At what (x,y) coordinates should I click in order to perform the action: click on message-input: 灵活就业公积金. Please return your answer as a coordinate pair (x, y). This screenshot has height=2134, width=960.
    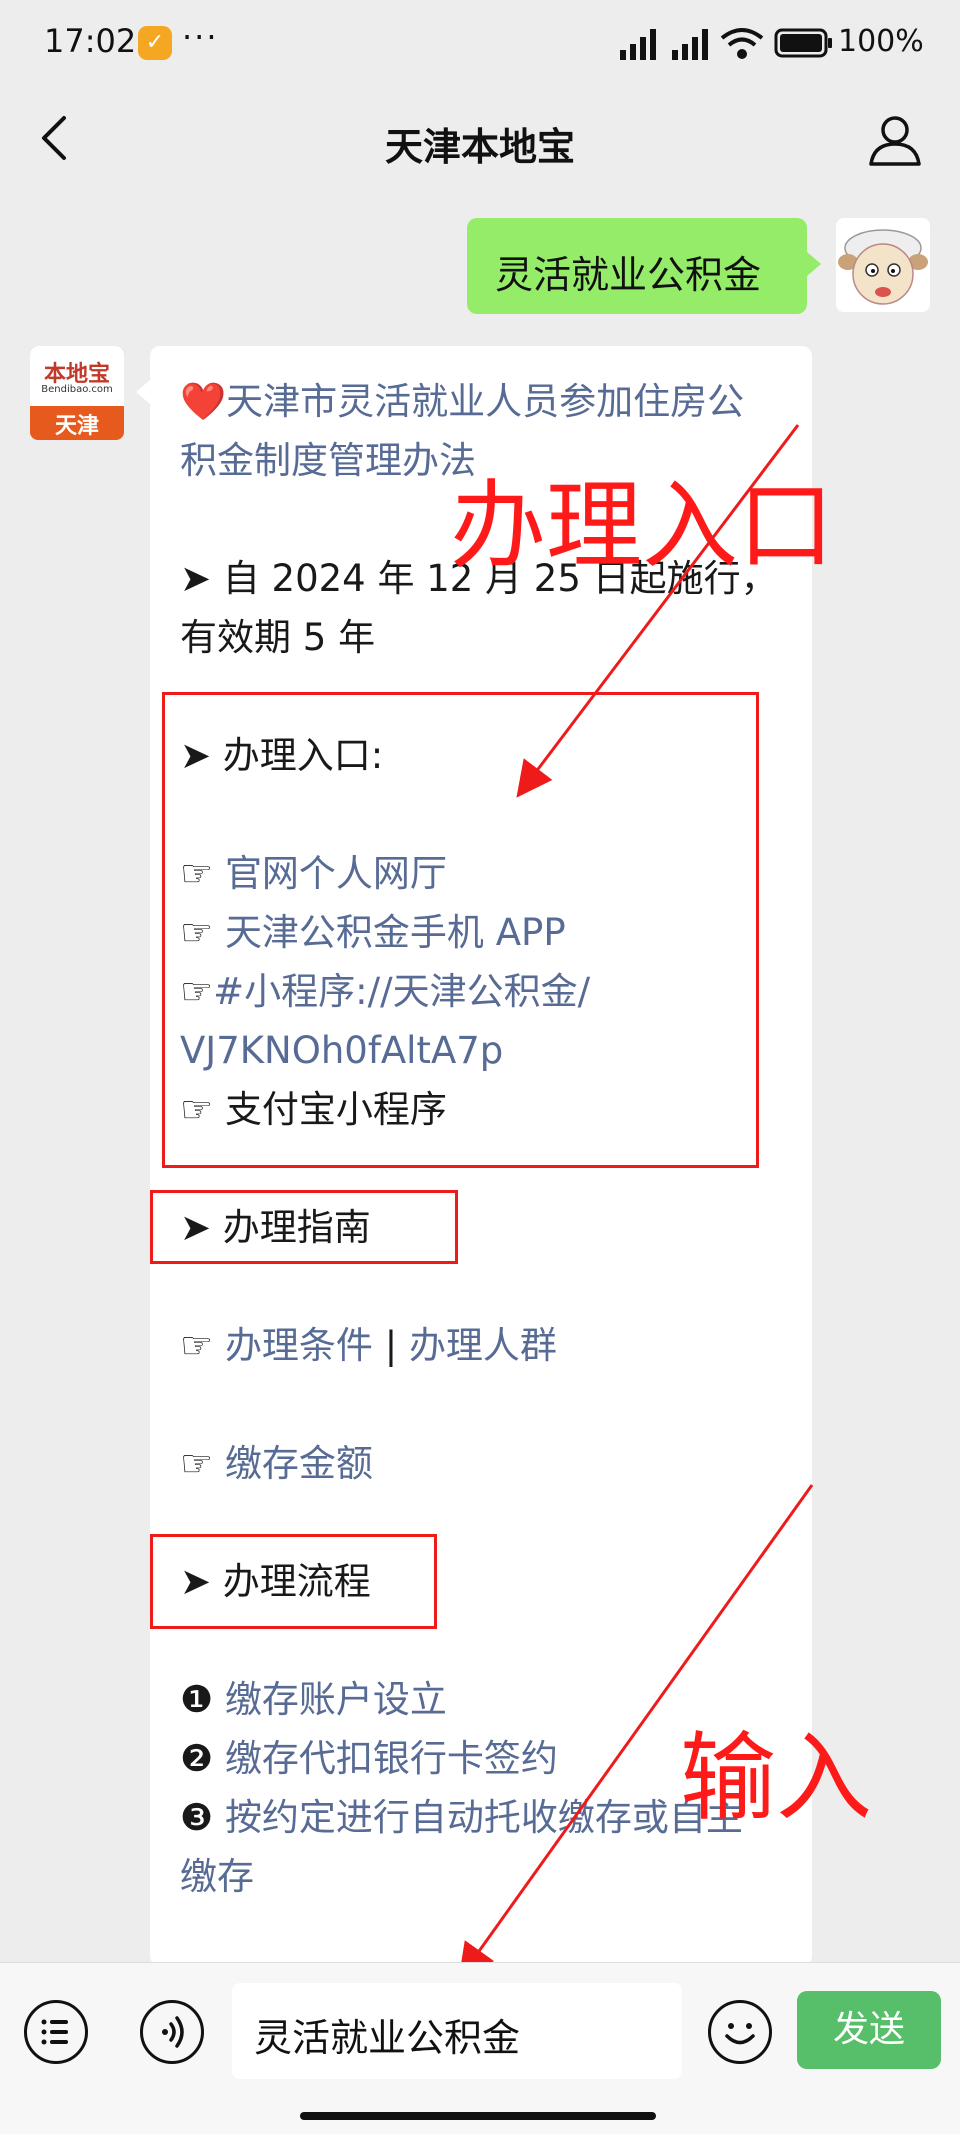
    Looking at the image, I should click on (457, 2031).